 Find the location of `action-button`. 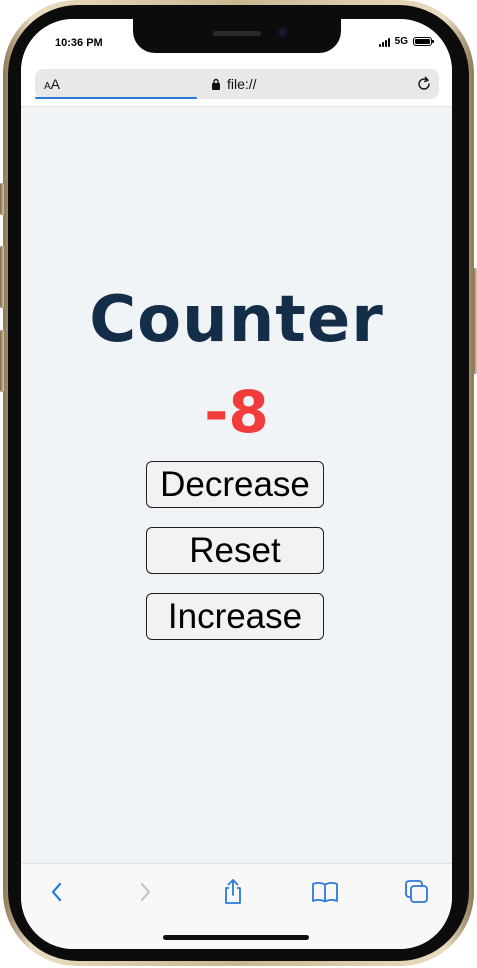

action-button is located at coordinates (2, 199).